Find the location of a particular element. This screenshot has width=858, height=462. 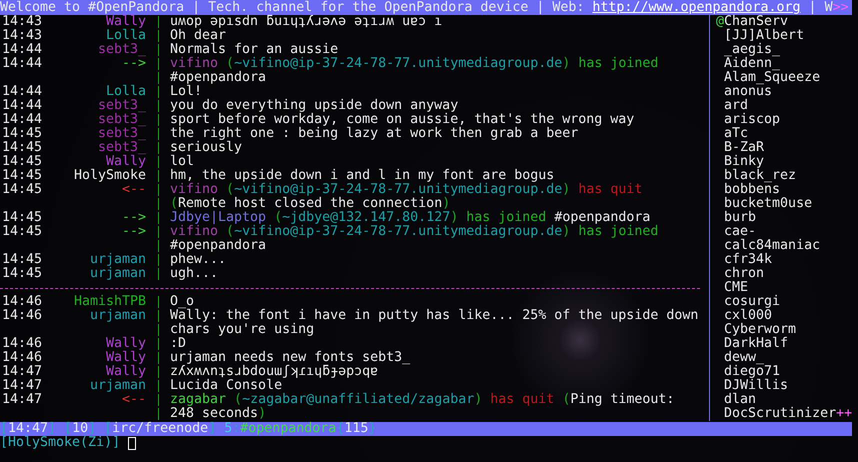

text-cursor is located at coordinates (132, 443).